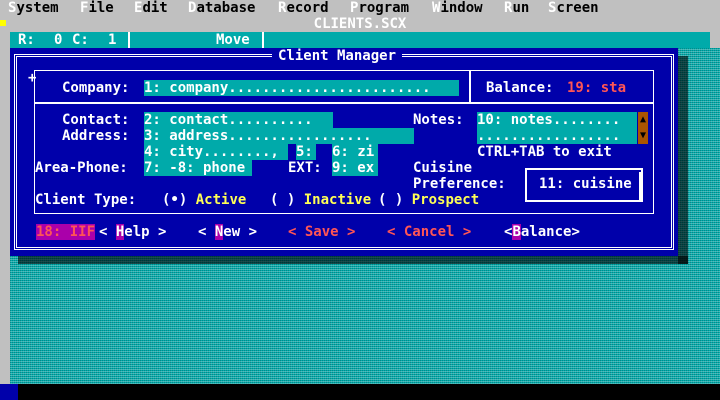  Describe the element at coordinates (305, 168) in the screenshot. I see `ext-label: EXT:` at that location.